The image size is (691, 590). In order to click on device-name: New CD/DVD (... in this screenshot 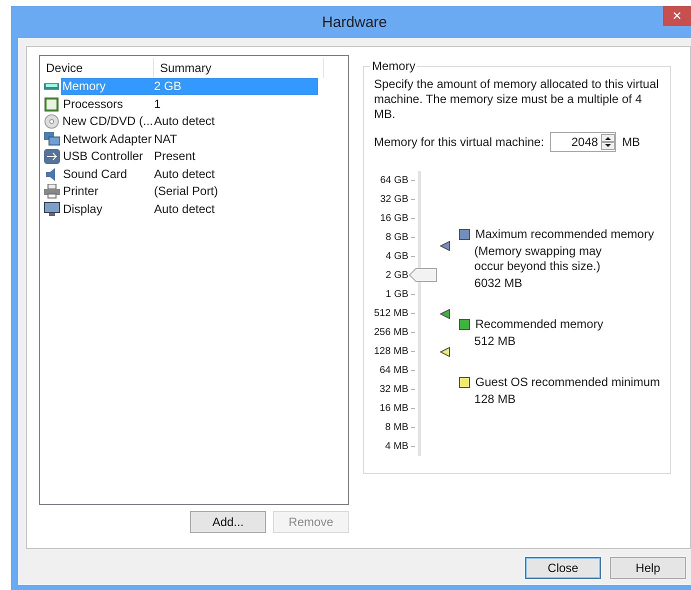, I will do `click(107, 121)`.